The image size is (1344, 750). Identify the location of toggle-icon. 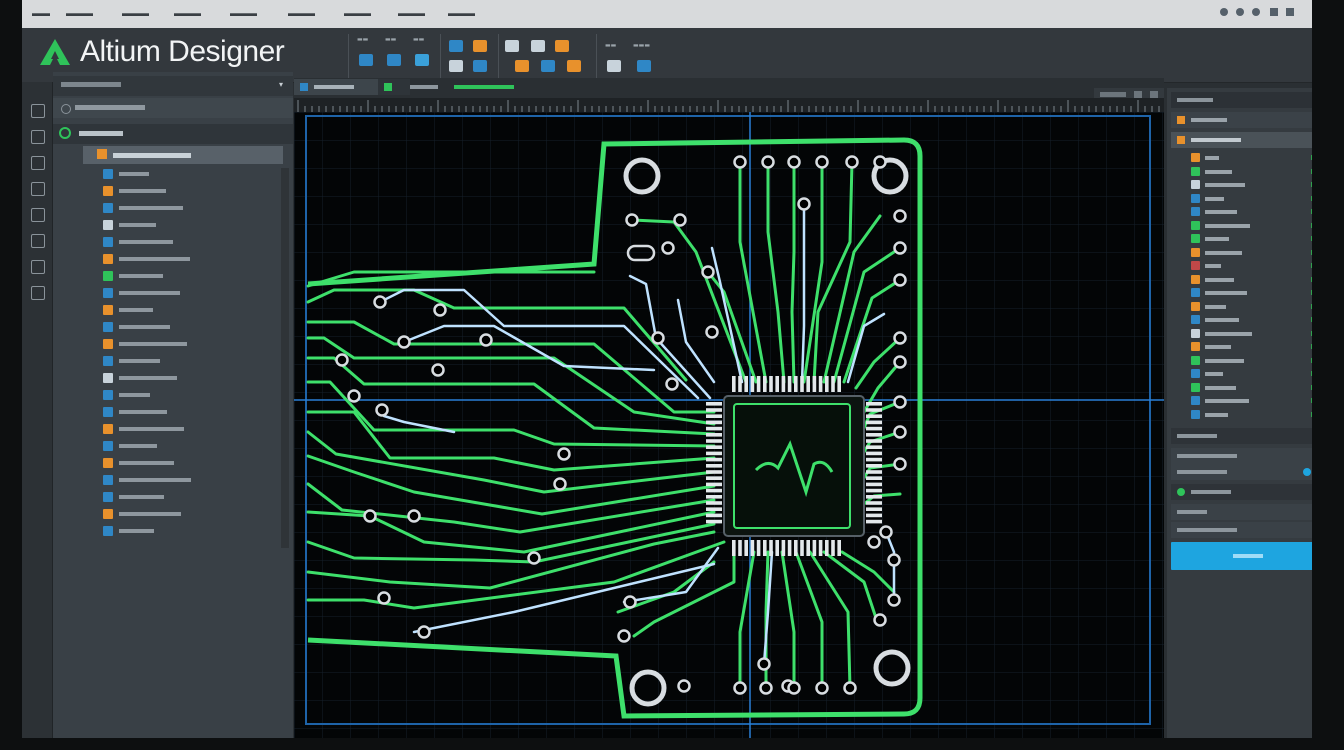
(1307, 472).